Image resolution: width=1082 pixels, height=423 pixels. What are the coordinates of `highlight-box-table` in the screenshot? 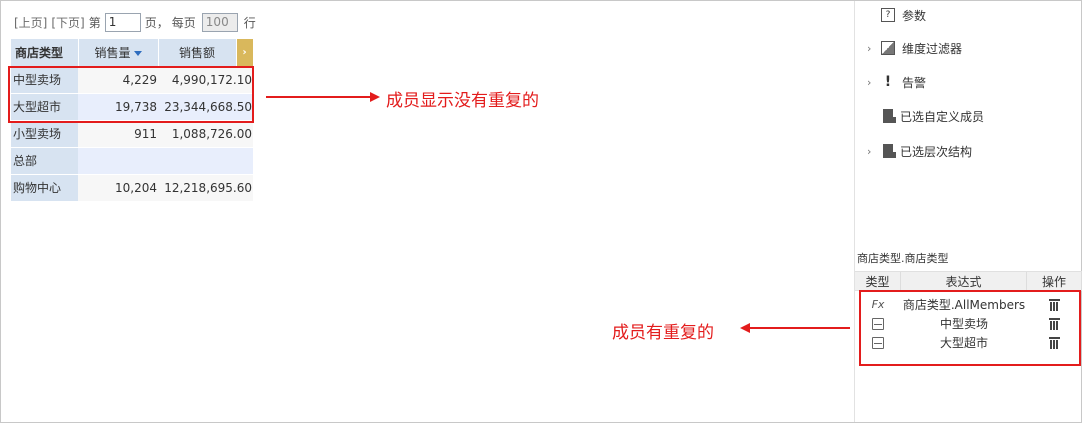 It's located at (131, 94).